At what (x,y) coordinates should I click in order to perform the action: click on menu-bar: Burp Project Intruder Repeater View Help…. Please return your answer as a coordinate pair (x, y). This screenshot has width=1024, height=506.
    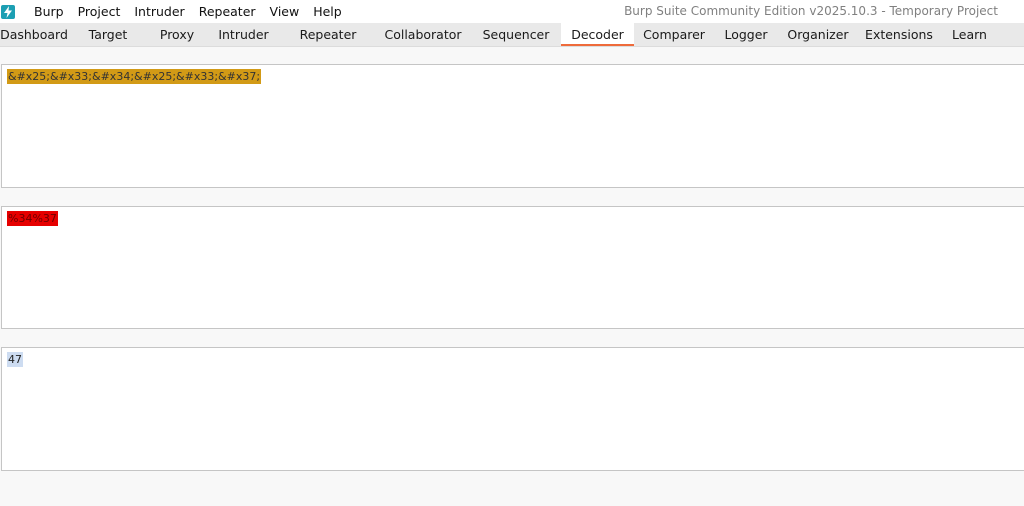
    Looking at the image, I should click on (512, 11).